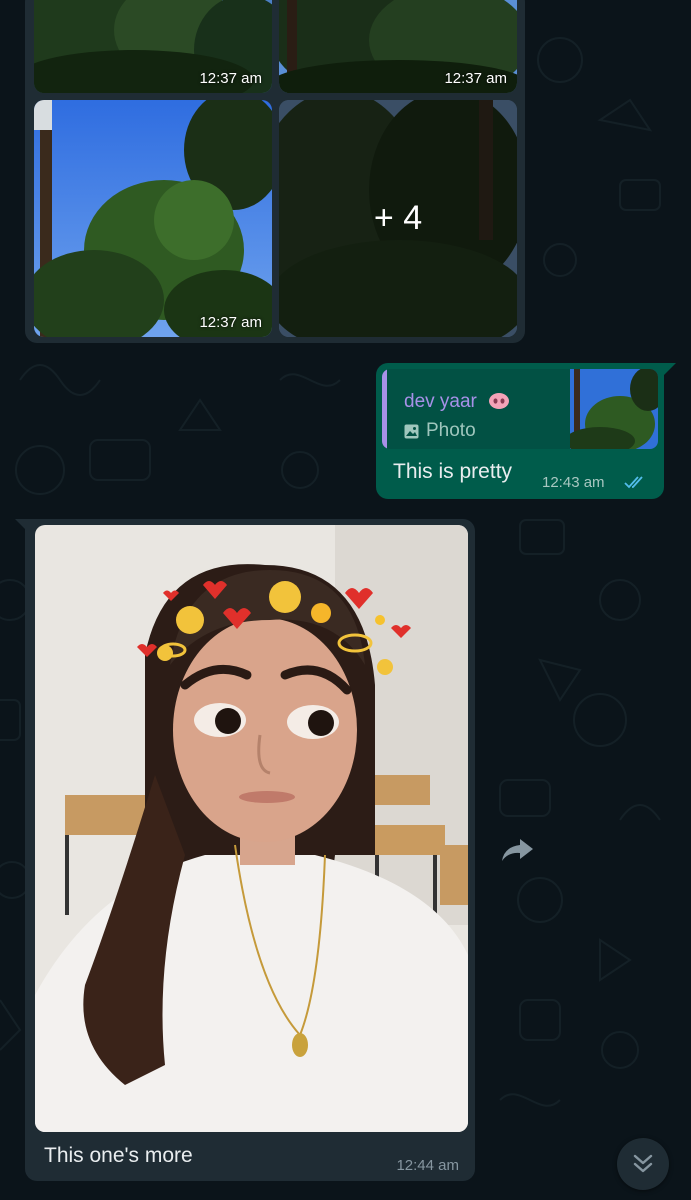  What do you see at coordinates (153, 218) in the screenshot?
I see `album-photo-3: 12:37 am` at bounding box center [153, 218].